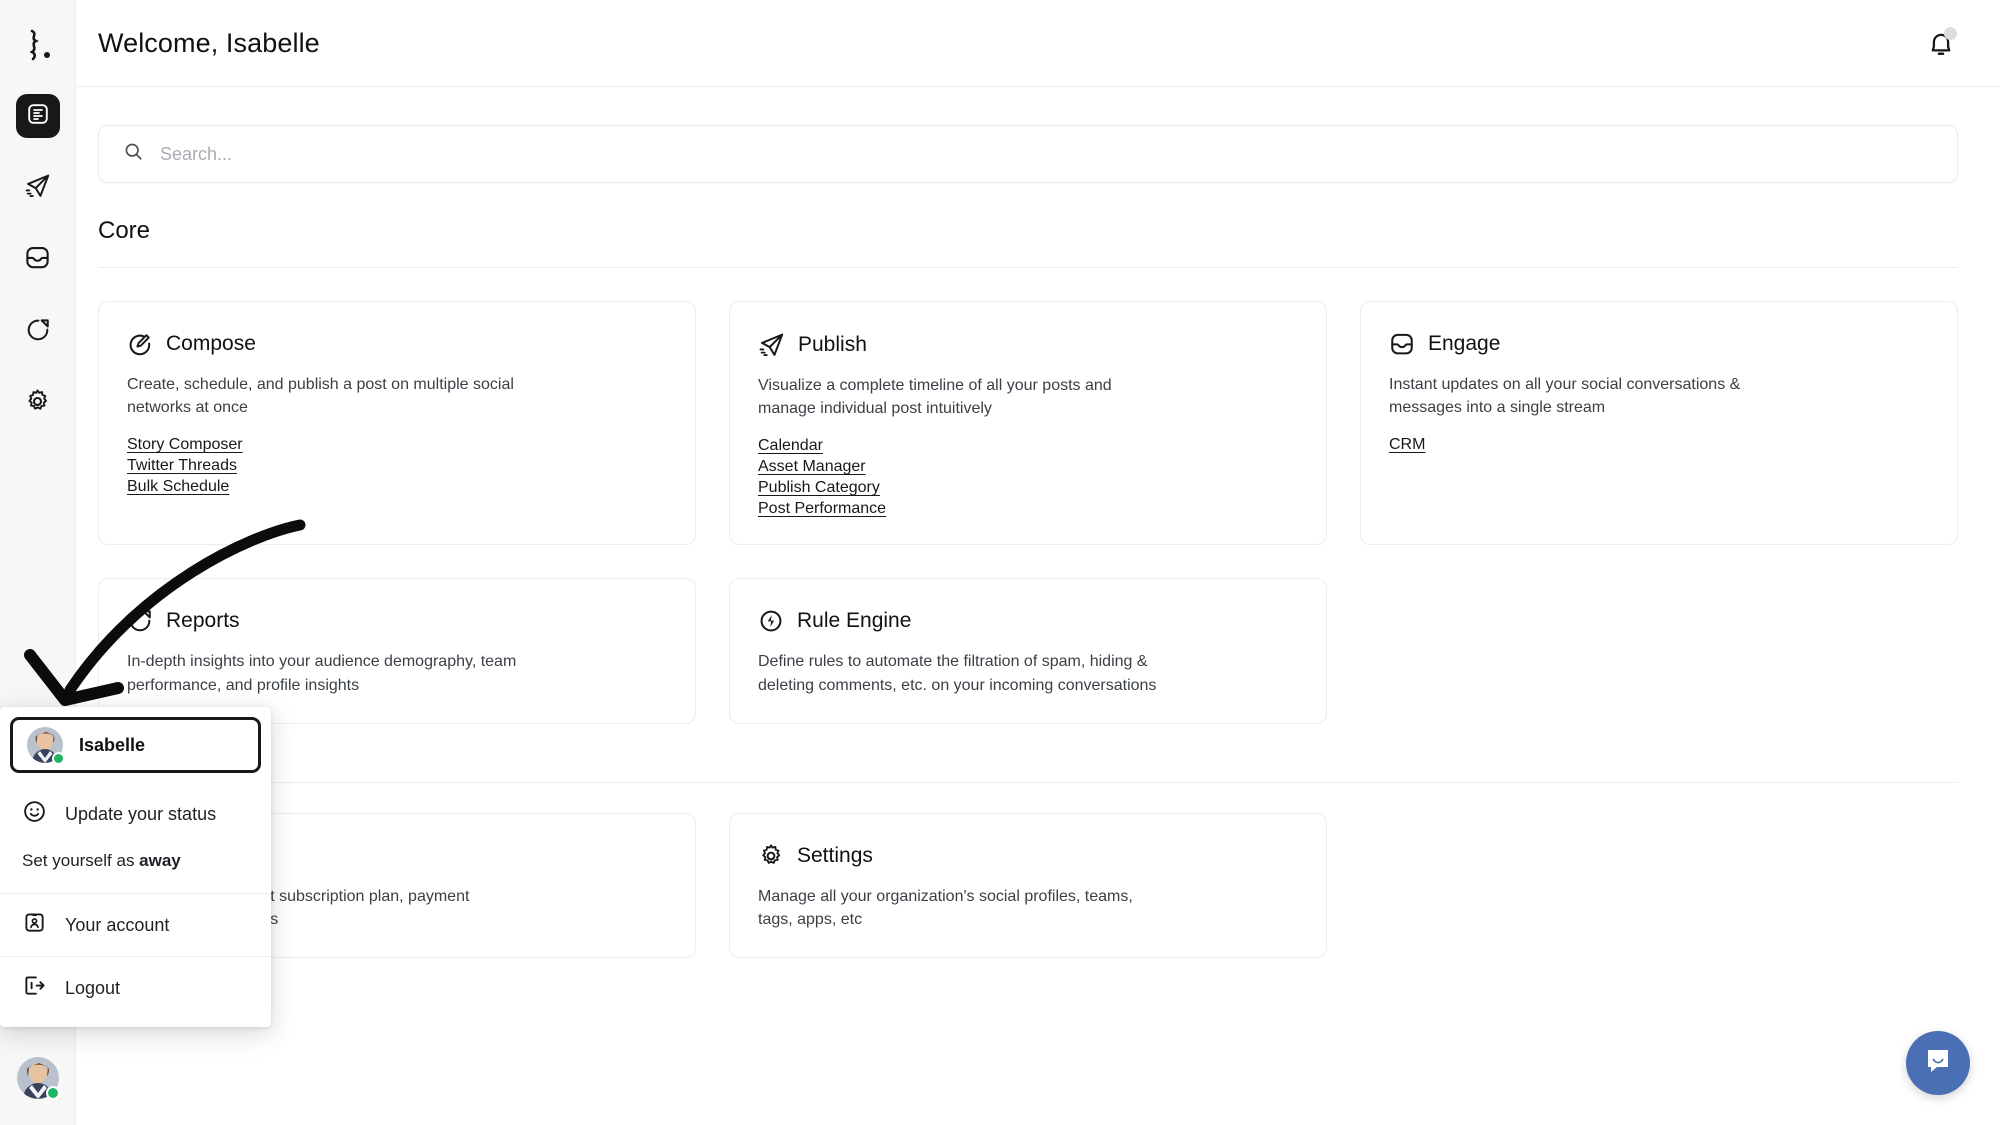 The width and height of the screenshot is (2000, 1125). I want to click on set-away-bold: away, so click(160, 860).